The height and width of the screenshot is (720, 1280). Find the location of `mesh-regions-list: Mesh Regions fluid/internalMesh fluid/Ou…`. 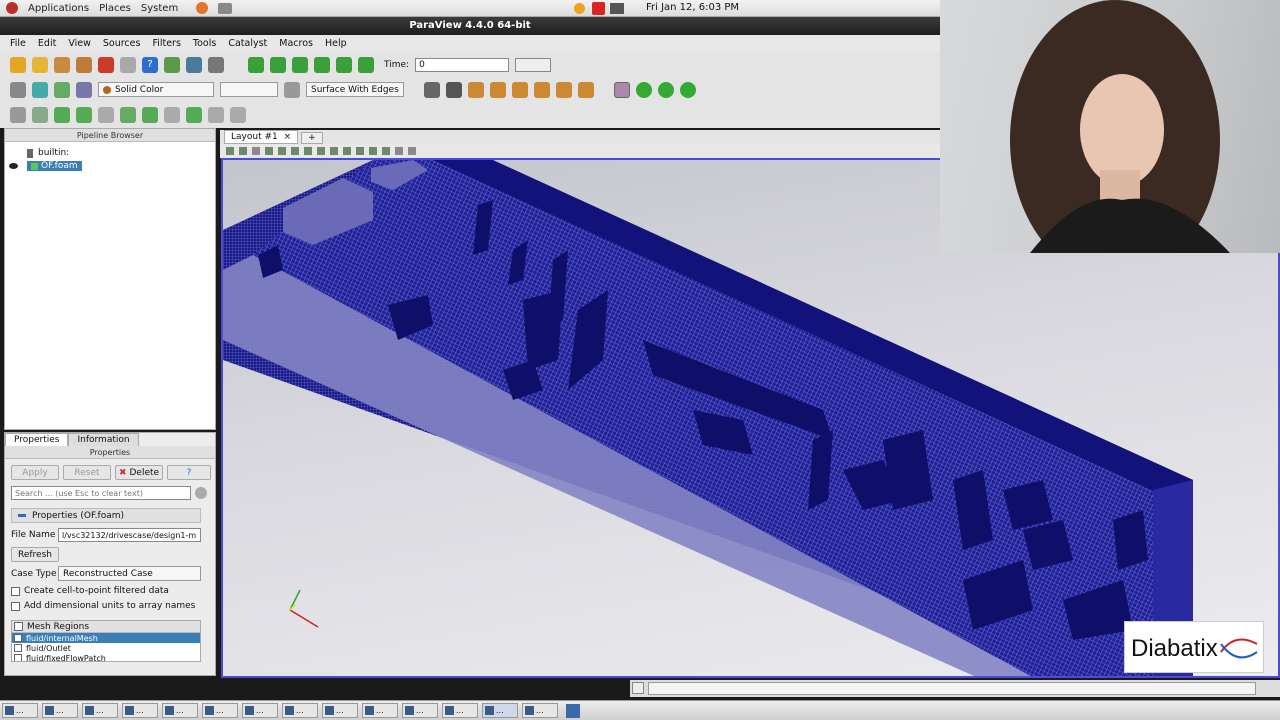

mesh-regions-list: Mesh Regions fluid/internalMesh fluid/Ou… is located at coordinates (106, 641).